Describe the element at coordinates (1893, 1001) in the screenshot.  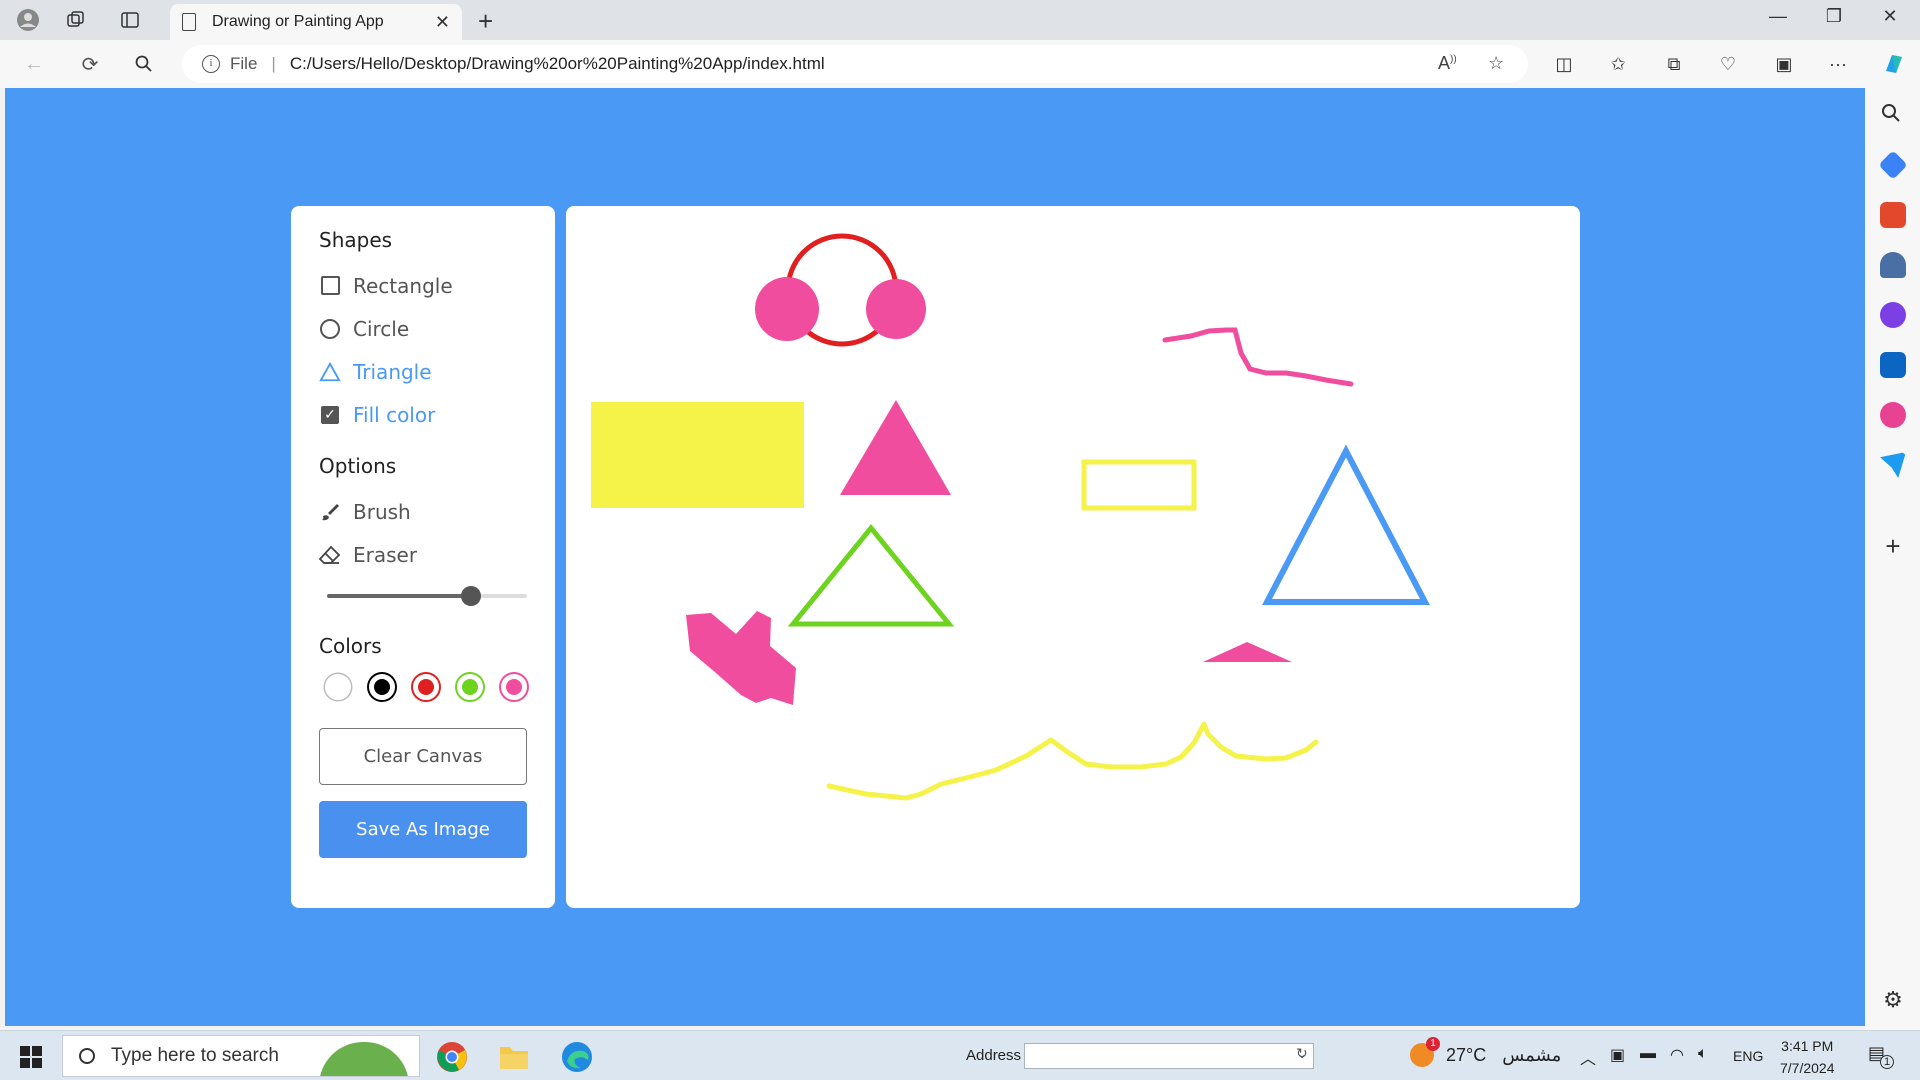
I see `sidebar-settings-icon: ⚙` at that location.